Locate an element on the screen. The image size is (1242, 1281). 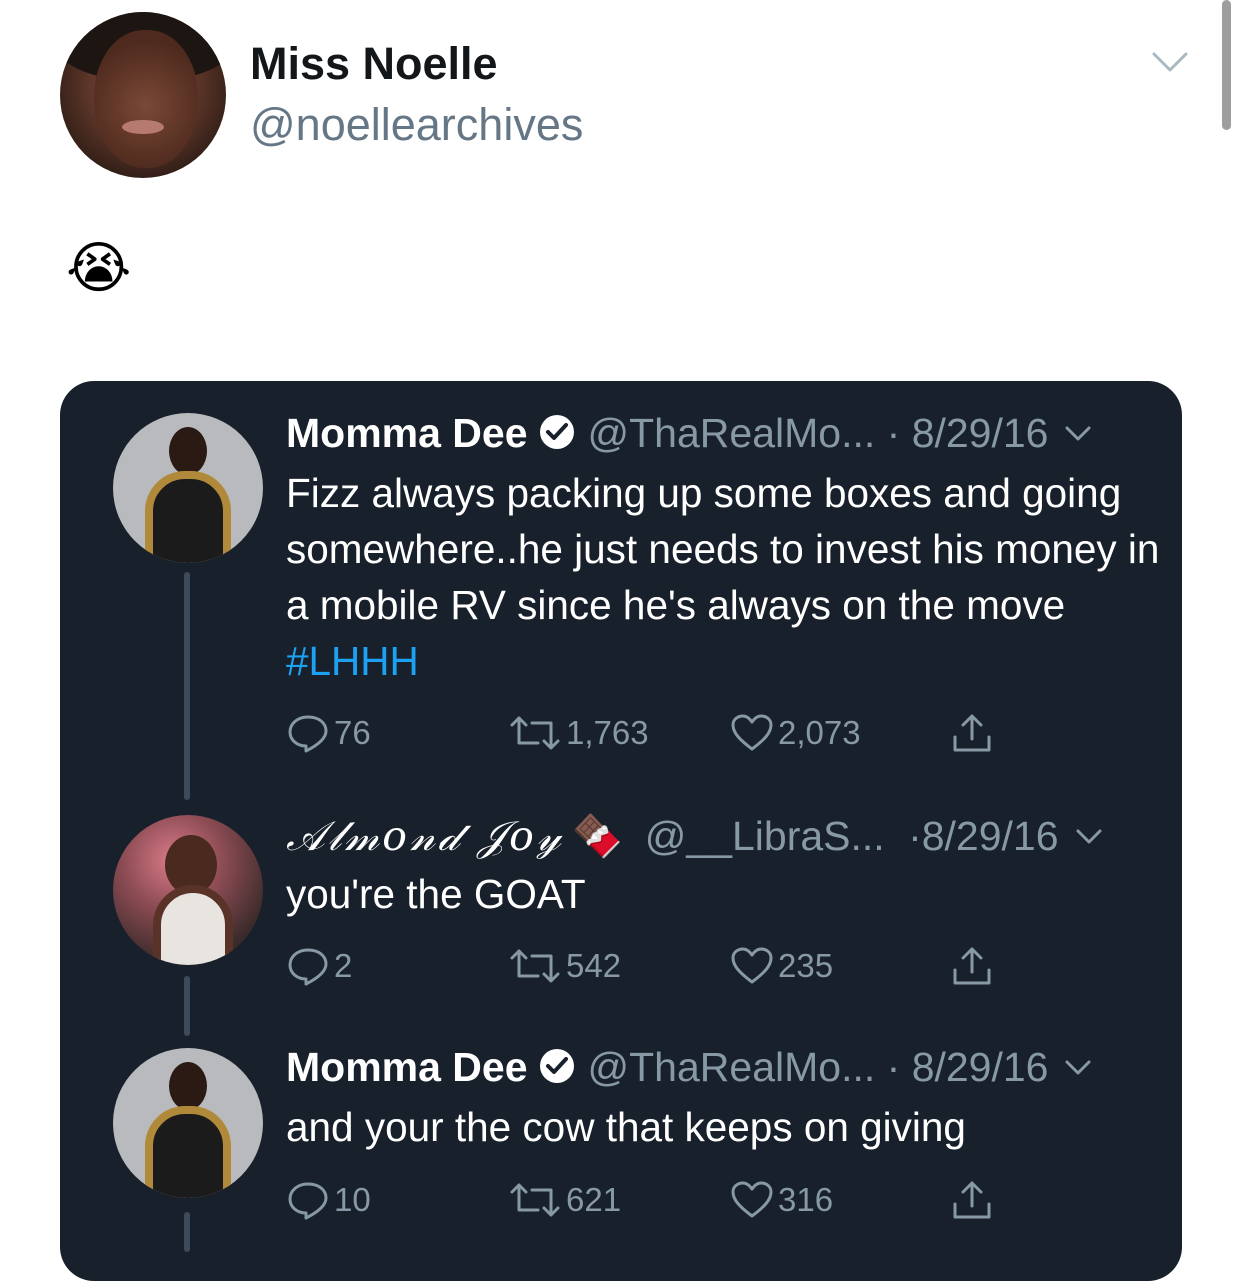
retweet-button: 542 is located at coordinates (564, 966).